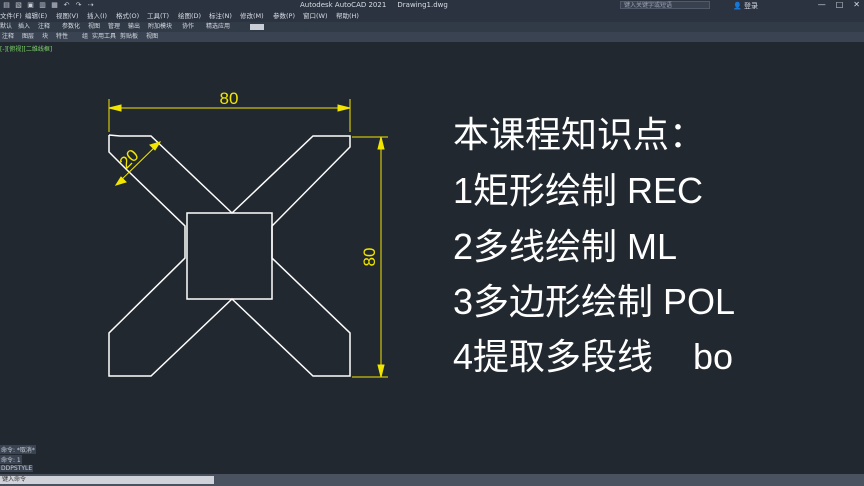 This screenshot has height=486, width=864. I want to click on lesson-item: 1矩形绘制 REC, so click(578, 190).